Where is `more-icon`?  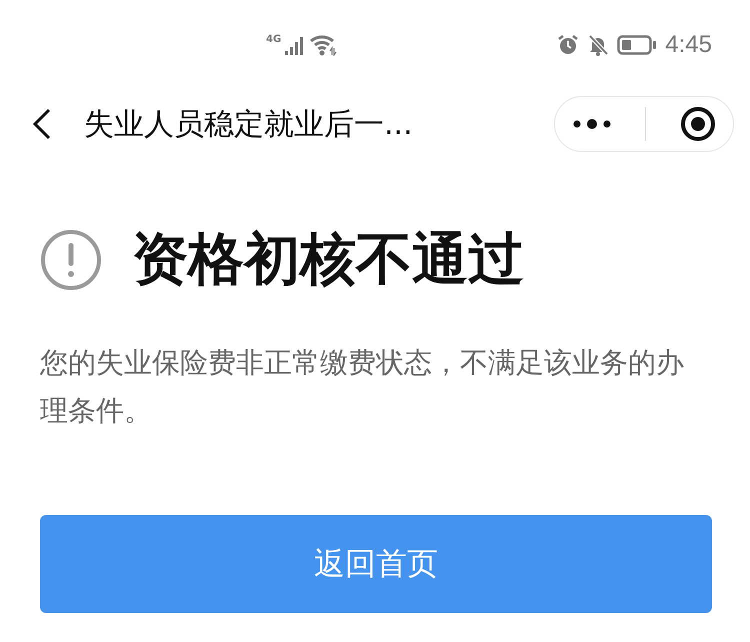
more-icon is located at coordinates (592, 124).